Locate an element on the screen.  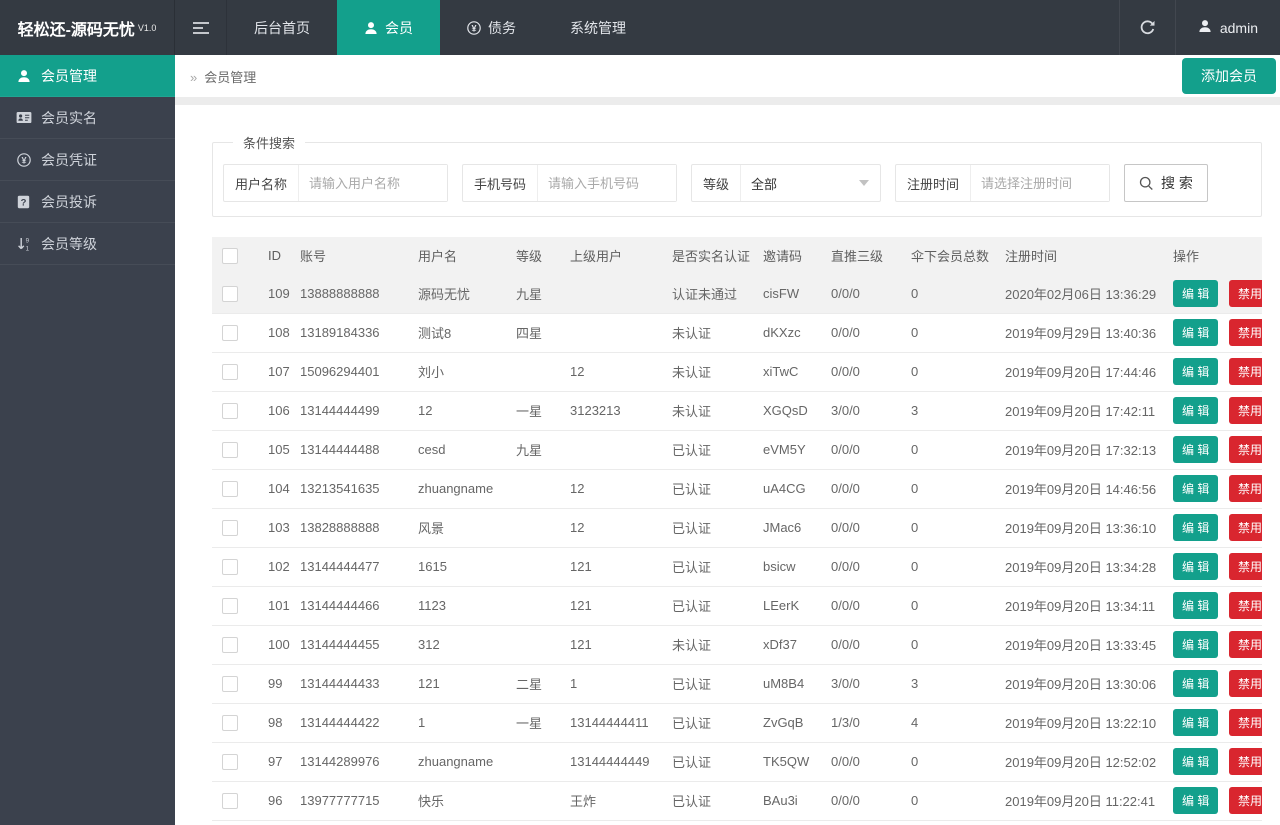
search-button: 搜 索 is located at coordinates (1166, 183).